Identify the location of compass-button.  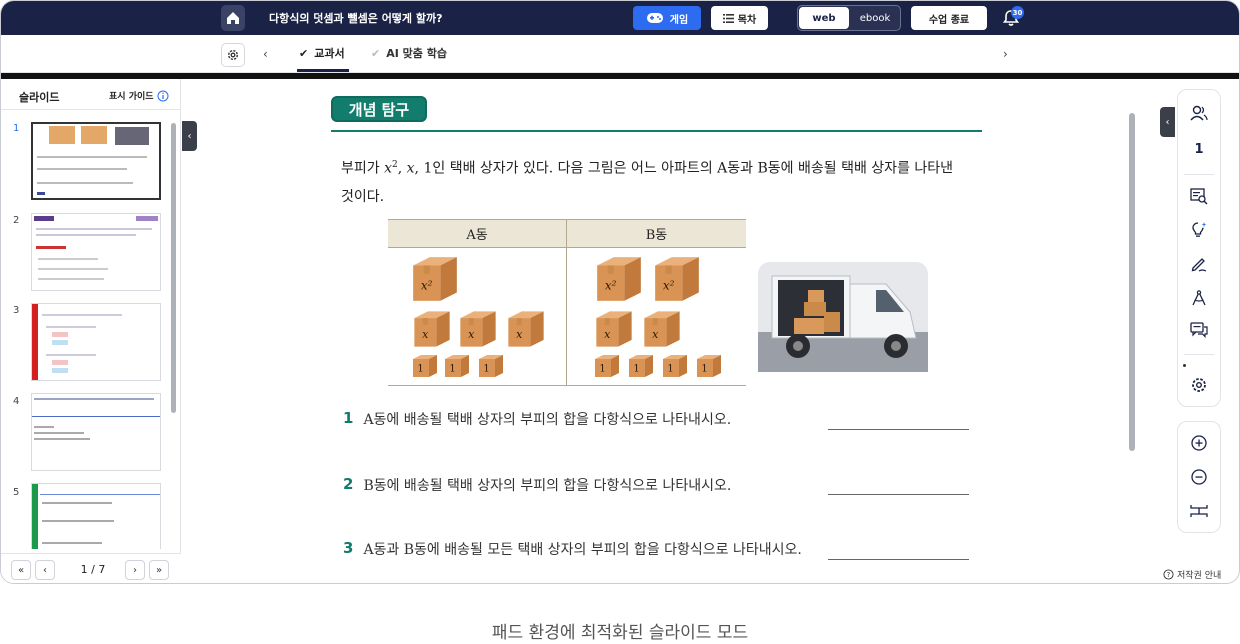
(1199, 298).